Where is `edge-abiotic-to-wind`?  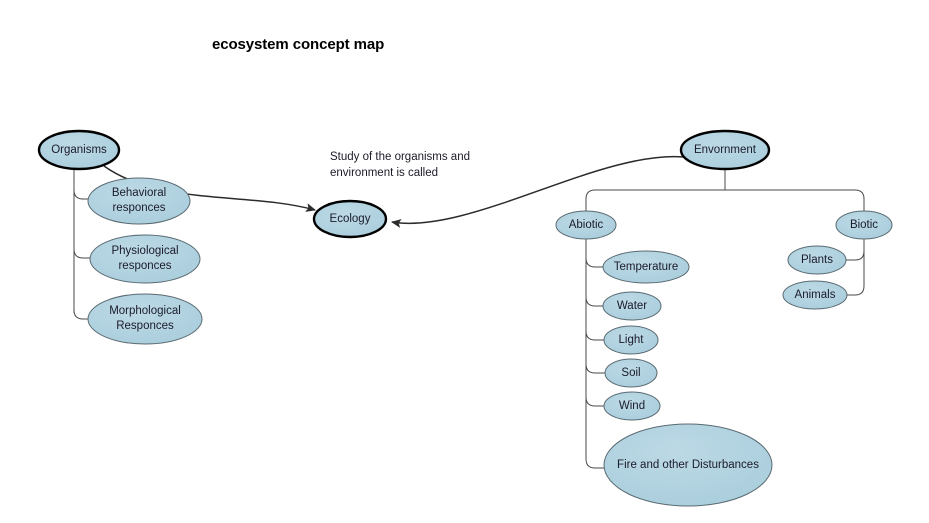
edge-abiotic-to-wind is located at coordinates (595, 401).